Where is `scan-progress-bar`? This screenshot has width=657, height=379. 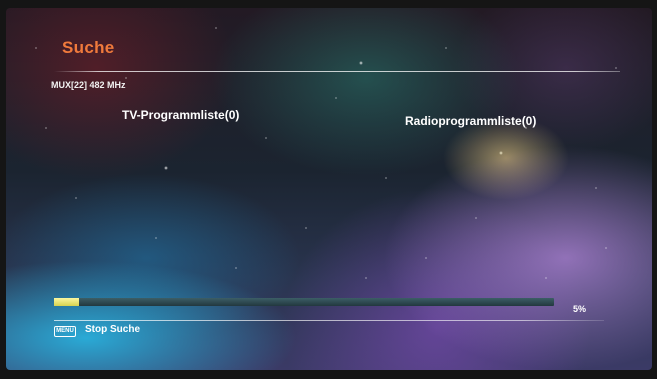 scan-progress-bar is located at coordinates (304, 302).